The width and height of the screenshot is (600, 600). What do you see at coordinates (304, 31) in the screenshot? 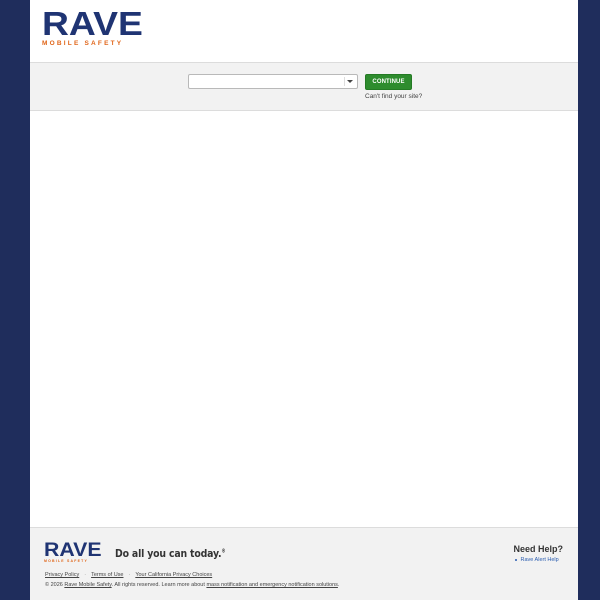
I see `header: RAVE MOBILE SAFETY` at bounding box center [304, 31].